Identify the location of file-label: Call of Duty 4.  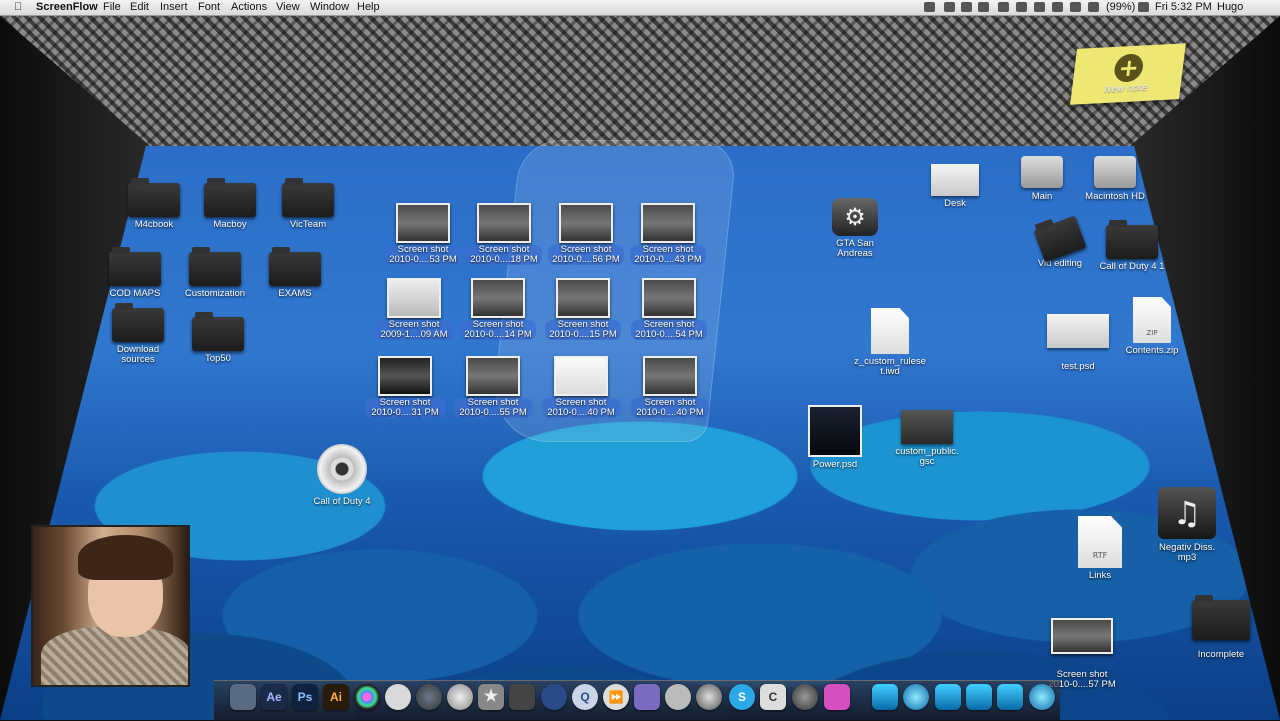
(342, 501).